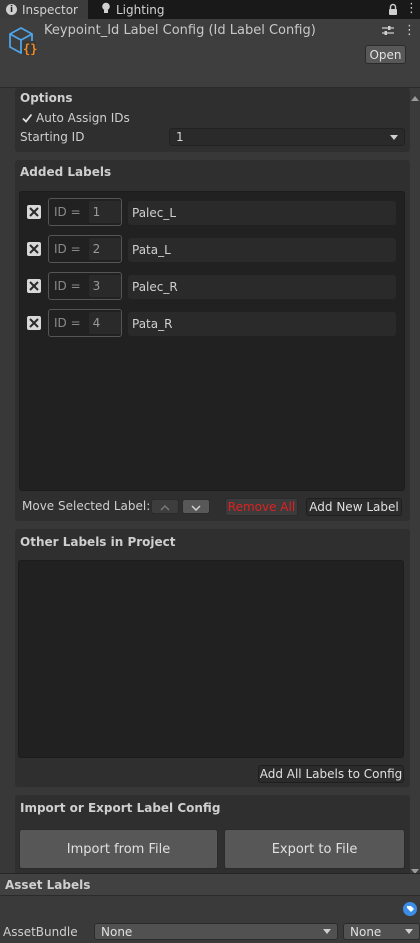 Image resolution: width=420 pixels, height=943 pixels. What do you see at coordinates (85, 323) in the screenshot?
I see `id-field: ID = 4` at bounding box center [85, 323].